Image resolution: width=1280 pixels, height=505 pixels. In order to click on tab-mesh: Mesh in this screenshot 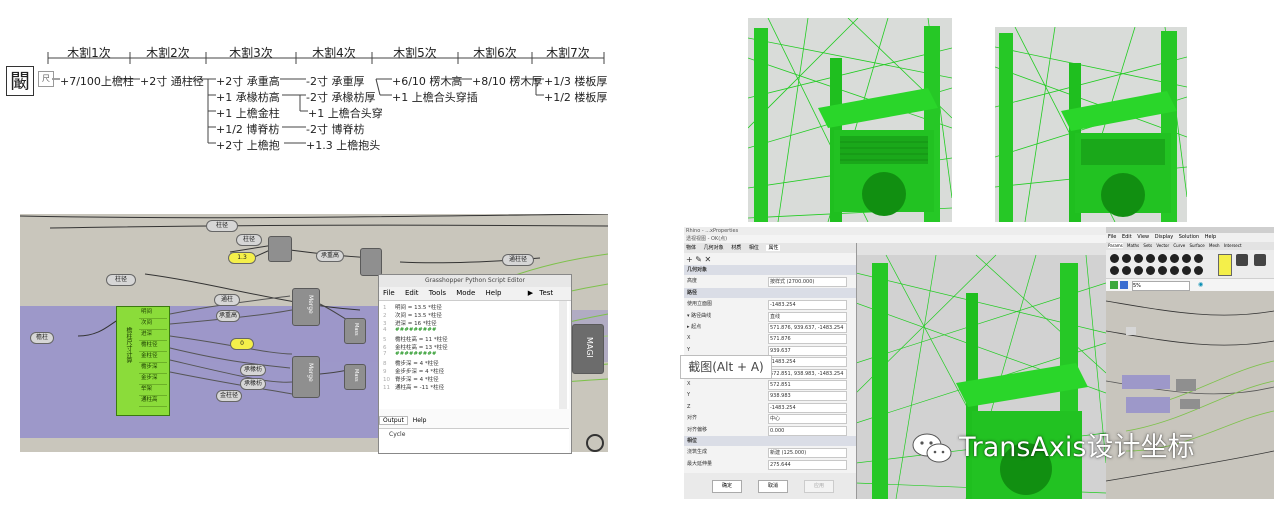, I will do `click(1214, 245)`.